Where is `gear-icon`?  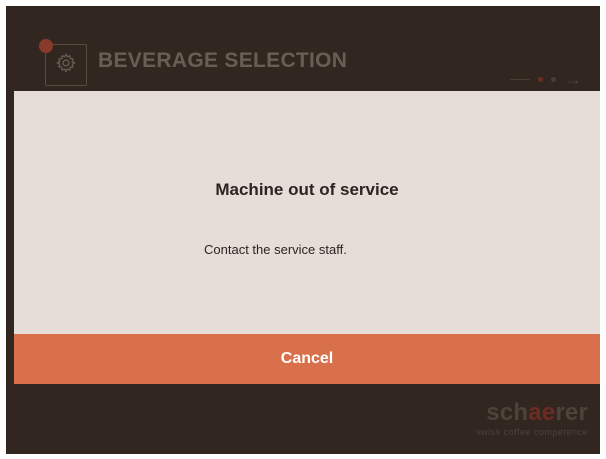 gear-icon is located at coordinates (66, 65).